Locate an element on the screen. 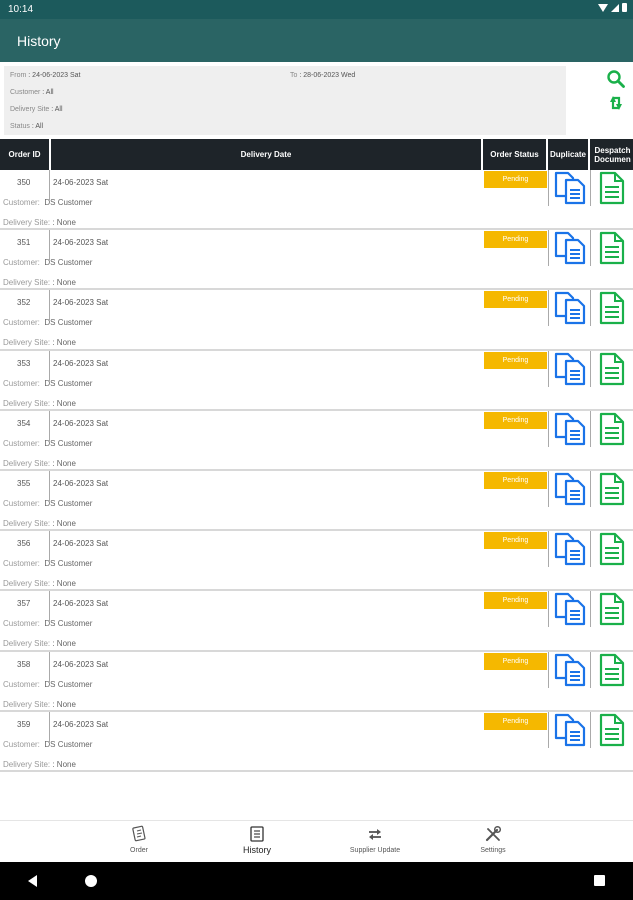 This screenshot has width=633, height=900. back-icon is located at coordinates (32, 881).